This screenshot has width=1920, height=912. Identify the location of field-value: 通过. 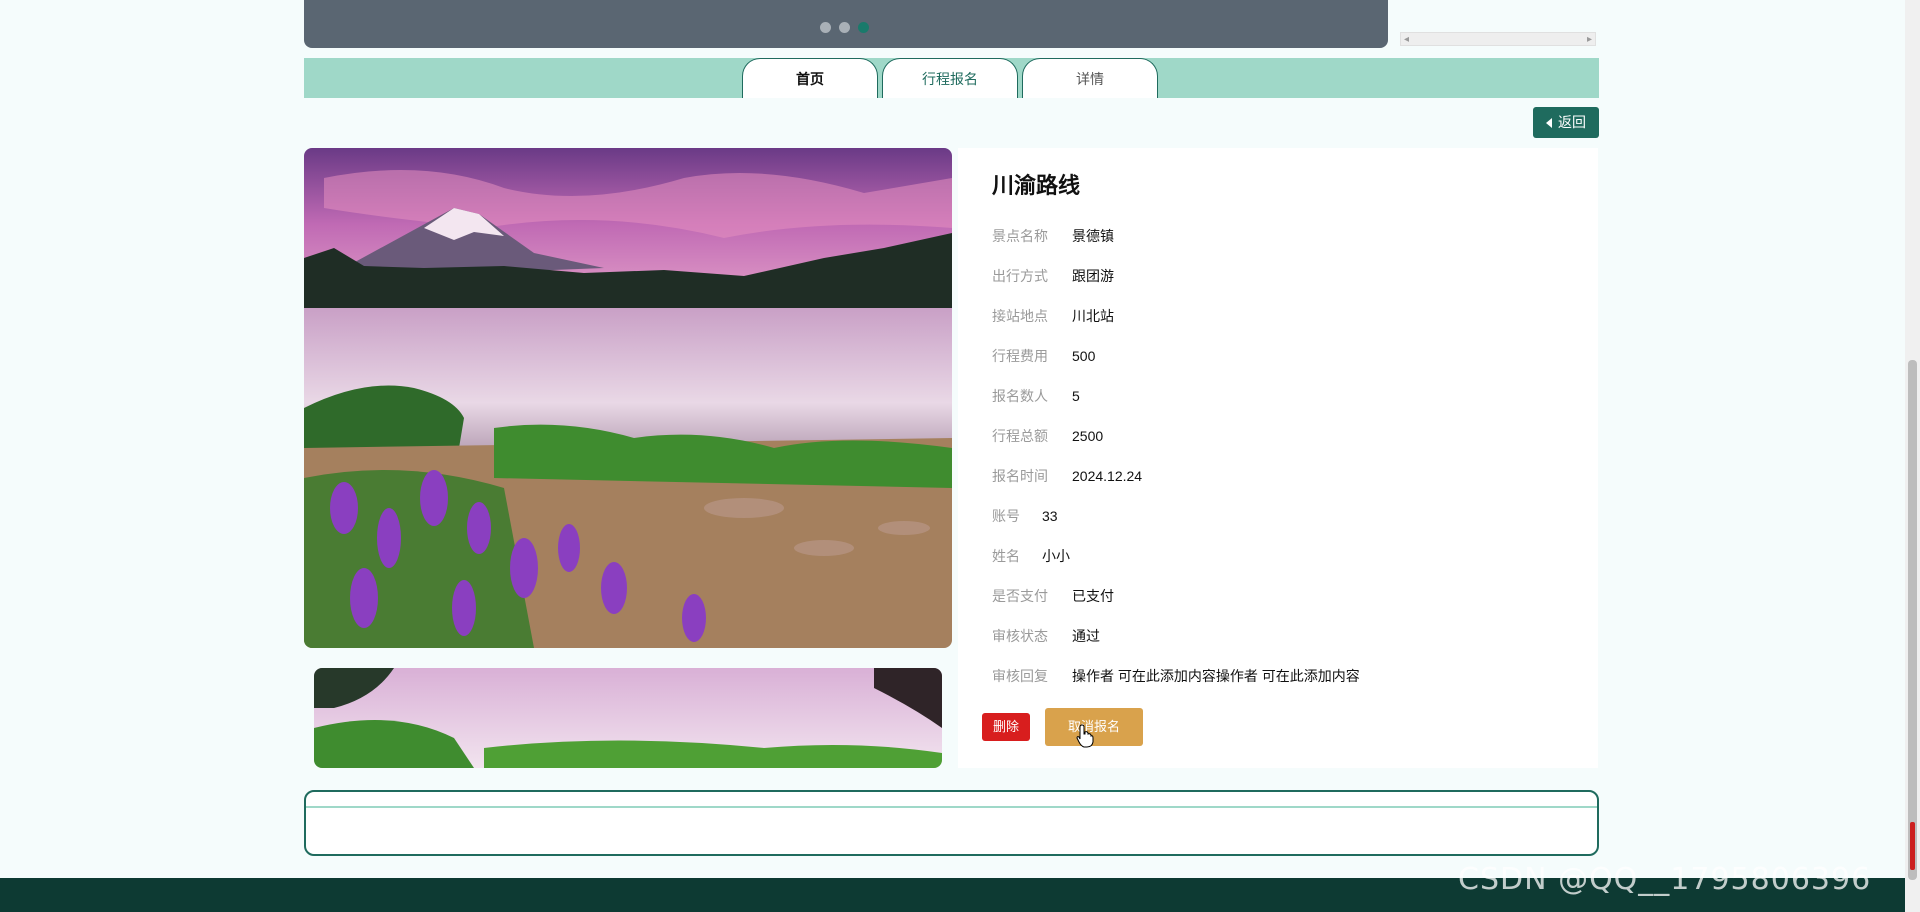
(1086, 636).